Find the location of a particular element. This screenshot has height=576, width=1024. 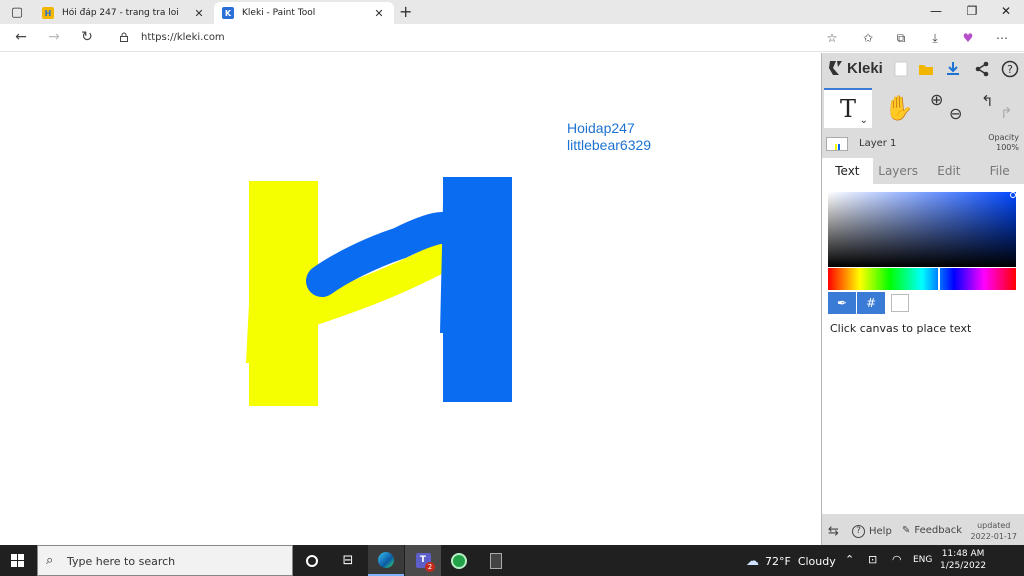

yellow-stroke-bar is located at coordinates (283, 293).